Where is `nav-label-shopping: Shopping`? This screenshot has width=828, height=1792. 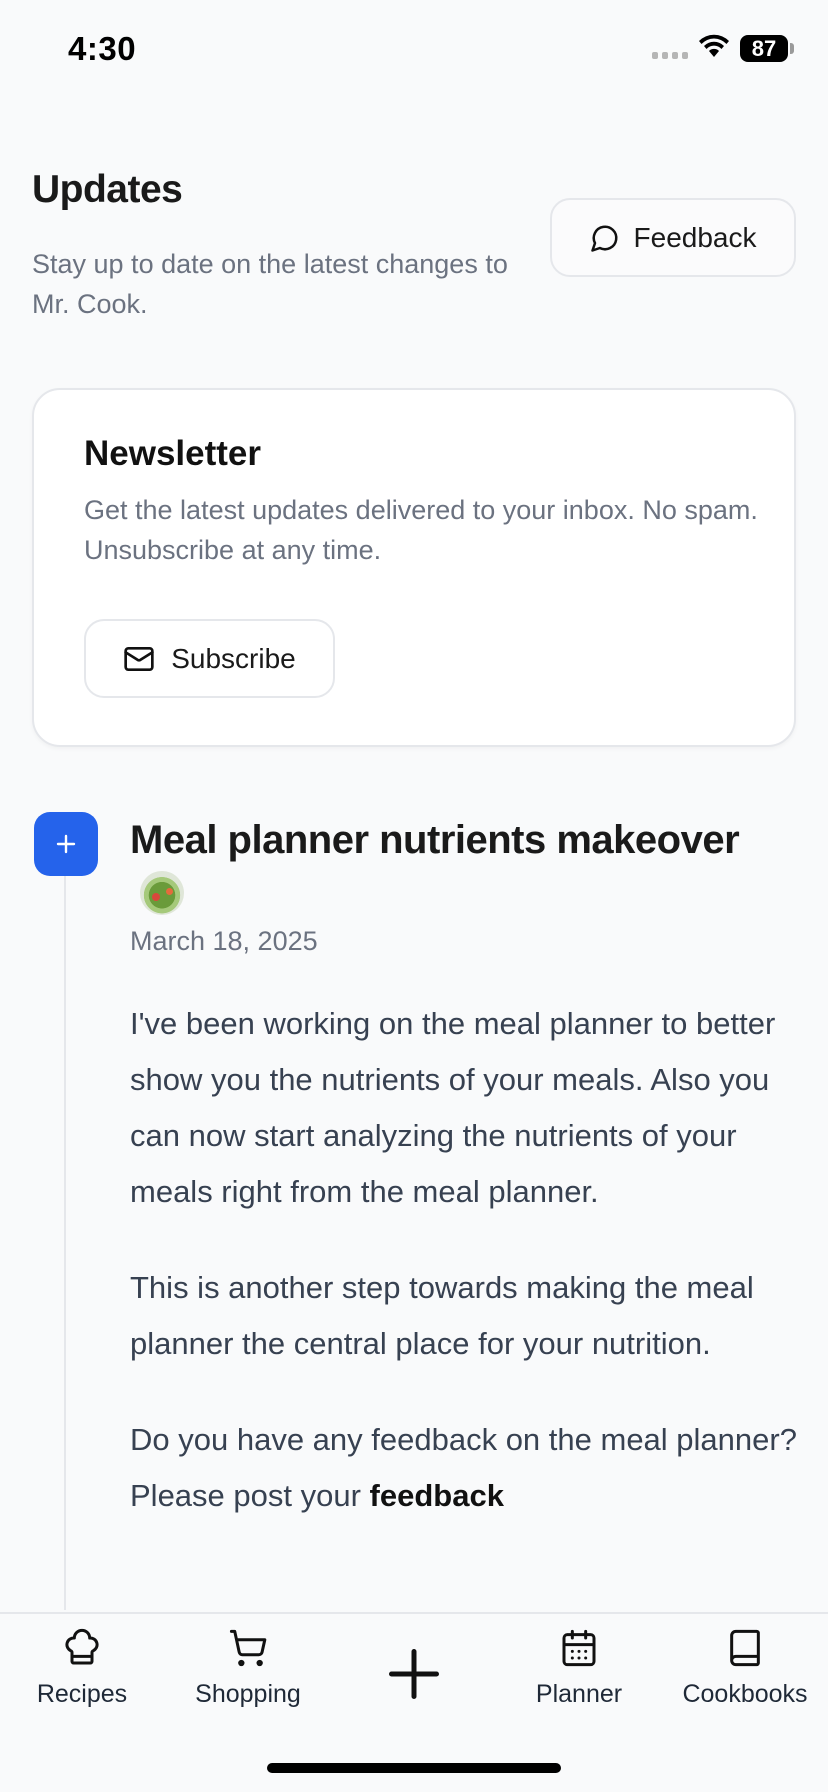
nav-label-shopping: Shopping is located at coordinates (248, 1694).